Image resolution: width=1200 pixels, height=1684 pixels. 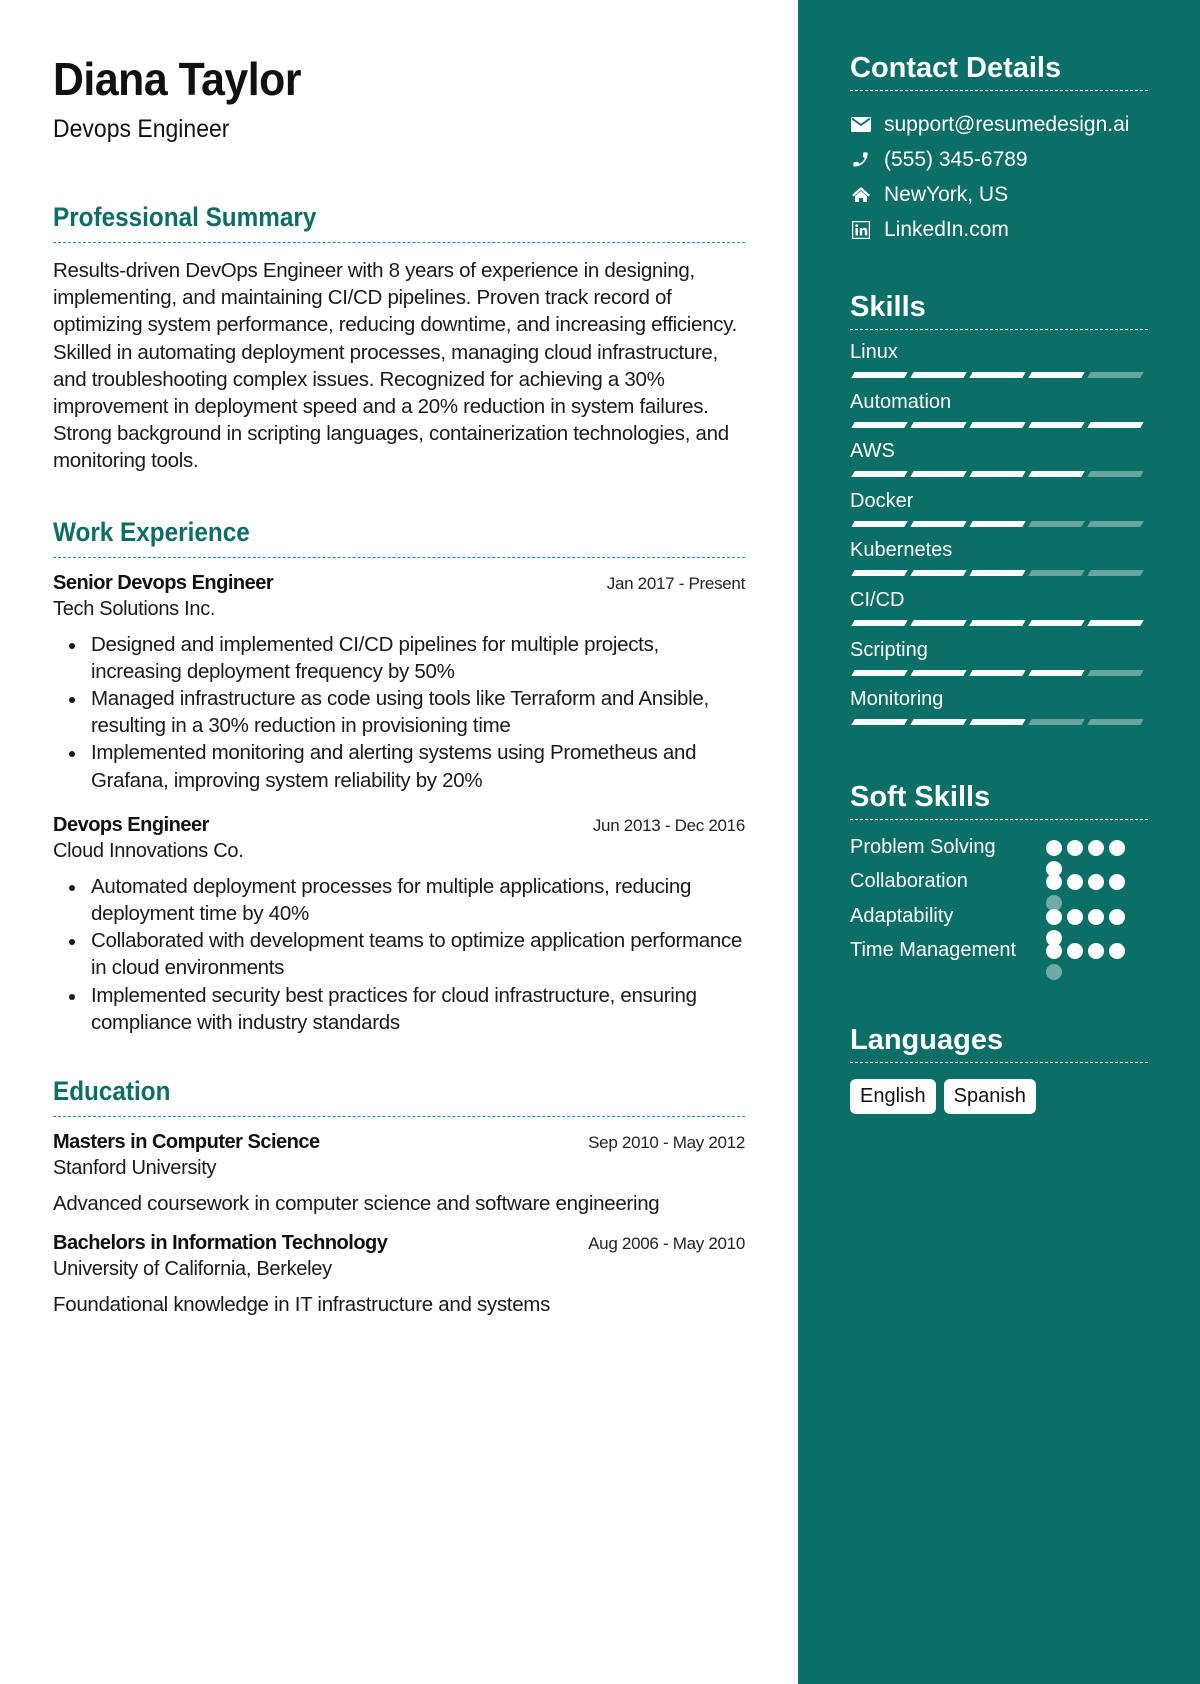 What do you see at coordinates (999, 613) in the screenshot?
I see `skill-item: CI/CD` at bounding box center [999, 613].